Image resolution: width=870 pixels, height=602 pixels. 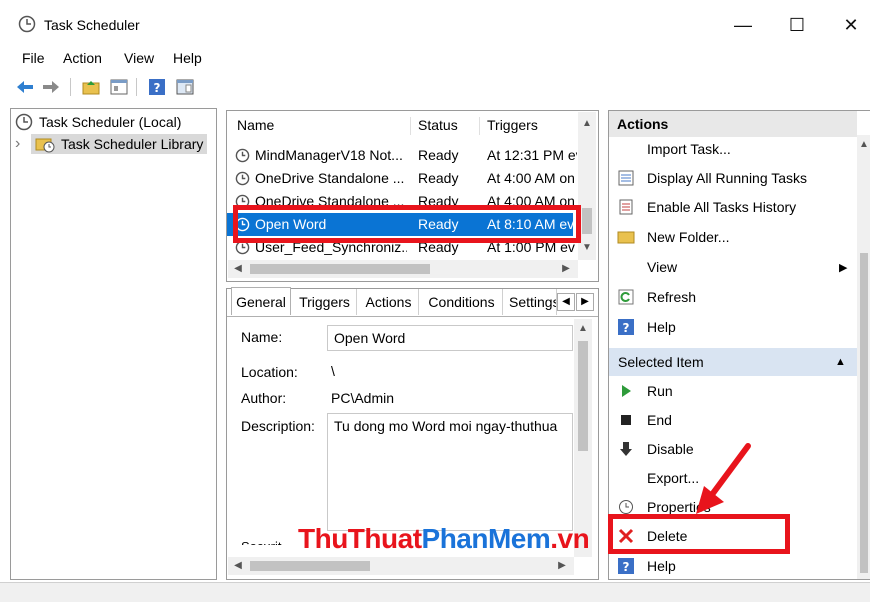 What do you see at coordinates (462, 302) in the screenshot?
I see `tab-conditions: Conditions` at bounding box center [462, 302].